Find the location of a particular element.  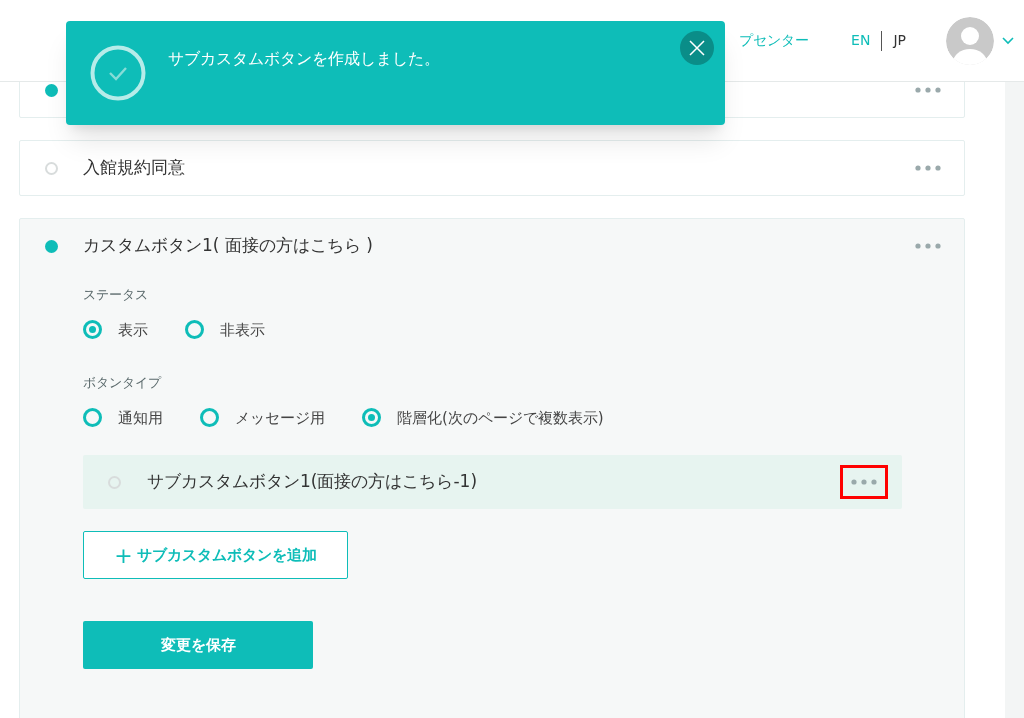

language-link: JP is located at coordinates (899, 40).